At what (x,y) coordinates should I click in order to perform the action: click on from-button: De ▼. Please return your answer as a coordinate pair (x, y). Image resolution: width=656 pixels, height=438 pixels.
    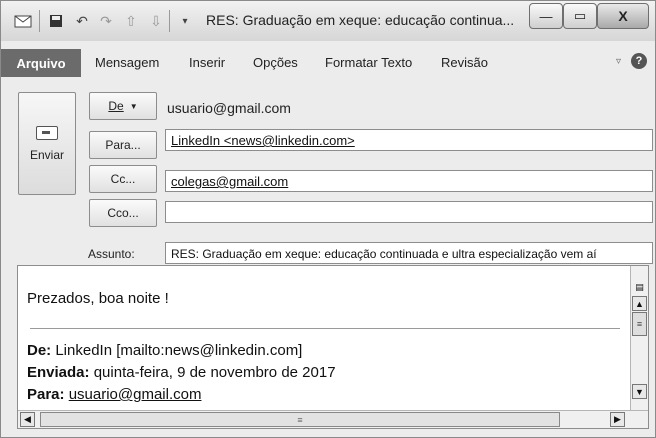
    Looking at the image, I should click on (123, 106).